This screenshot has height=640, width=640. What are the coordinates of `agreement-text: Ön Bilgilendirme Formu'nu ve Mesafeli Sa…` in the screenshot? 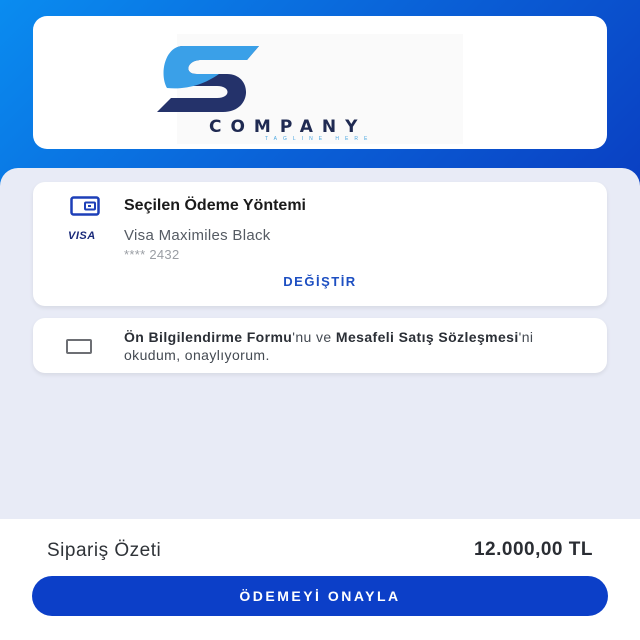 It's located at (354, 346).